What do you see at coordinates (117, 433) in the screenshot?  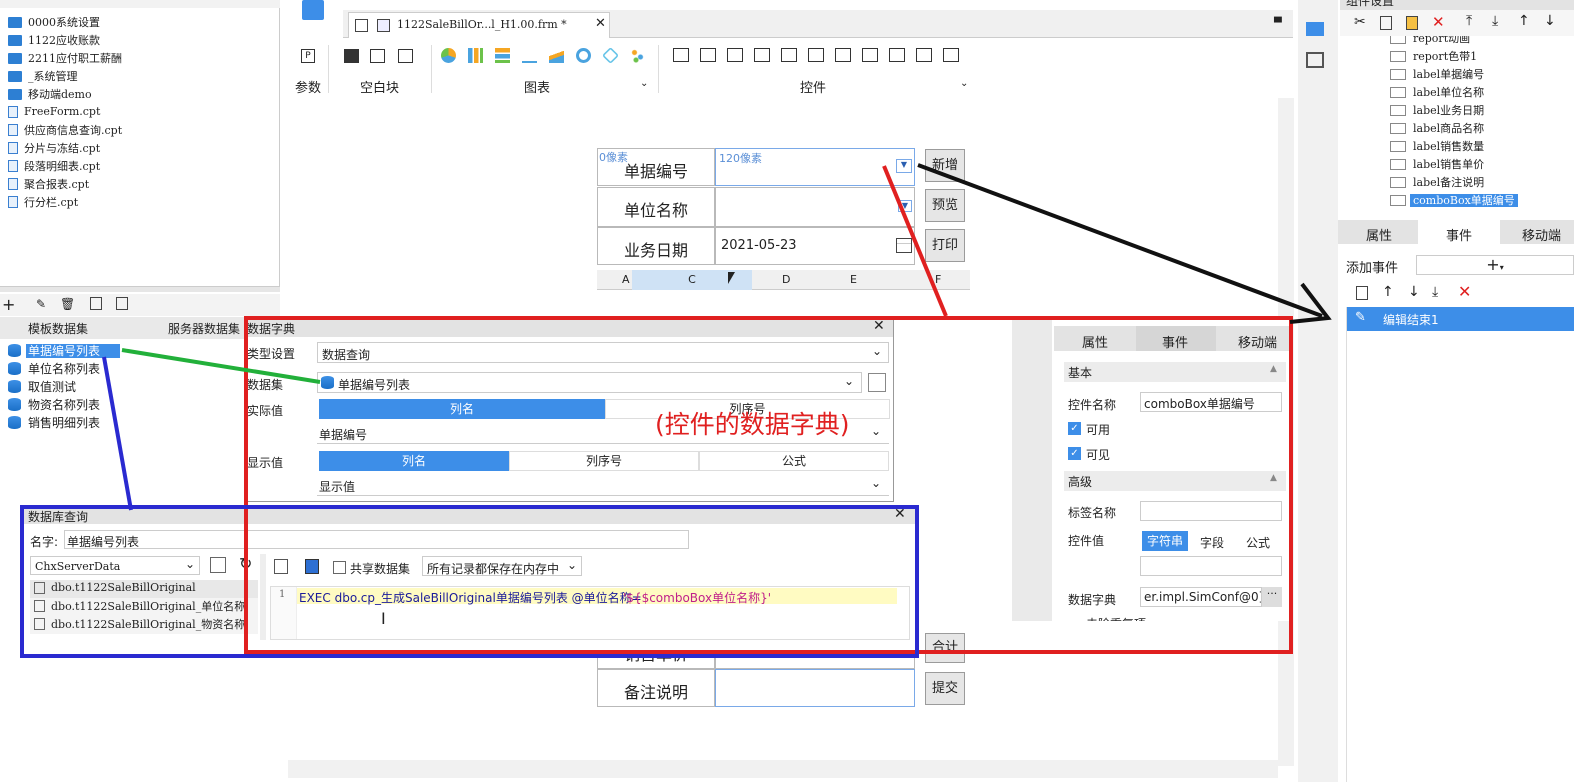 I see `blue-connector` at bounding box center [117, 433].